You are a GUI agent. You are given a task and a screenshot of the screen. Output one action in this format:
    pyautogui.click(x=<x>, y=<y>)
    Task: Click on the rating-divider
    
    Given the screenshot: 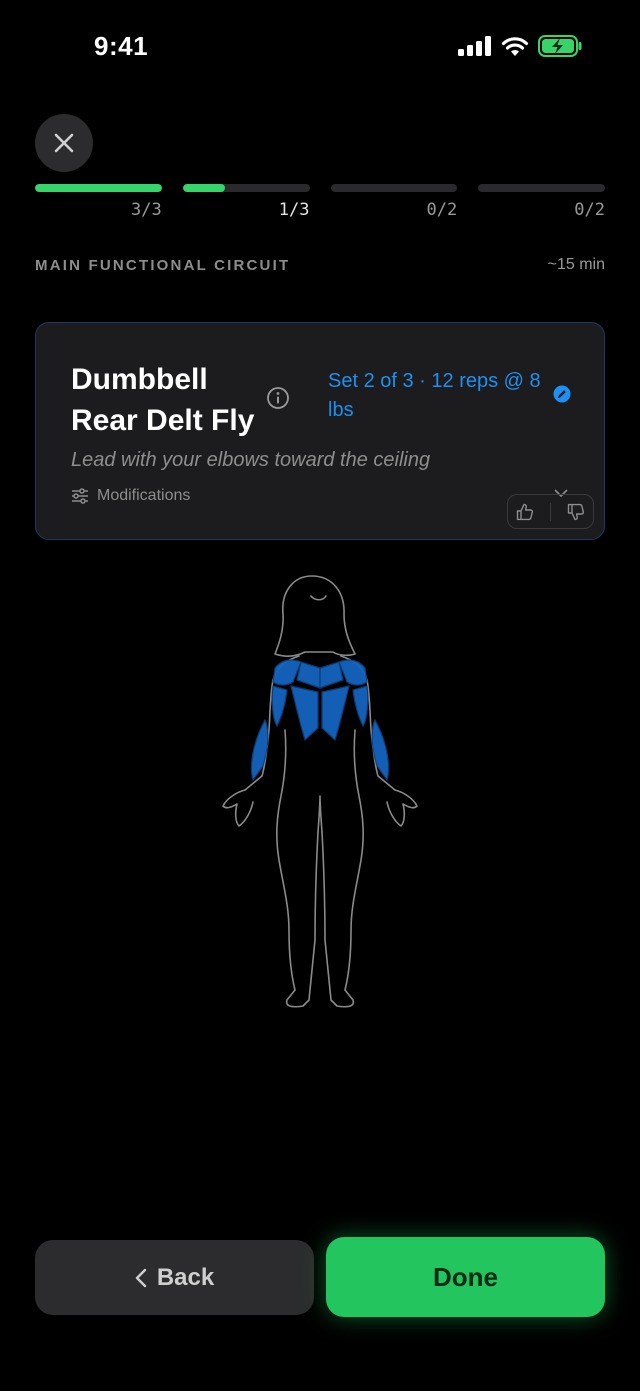 What is the action you would take?
    pyautogui.click(x=550, y=511)
    